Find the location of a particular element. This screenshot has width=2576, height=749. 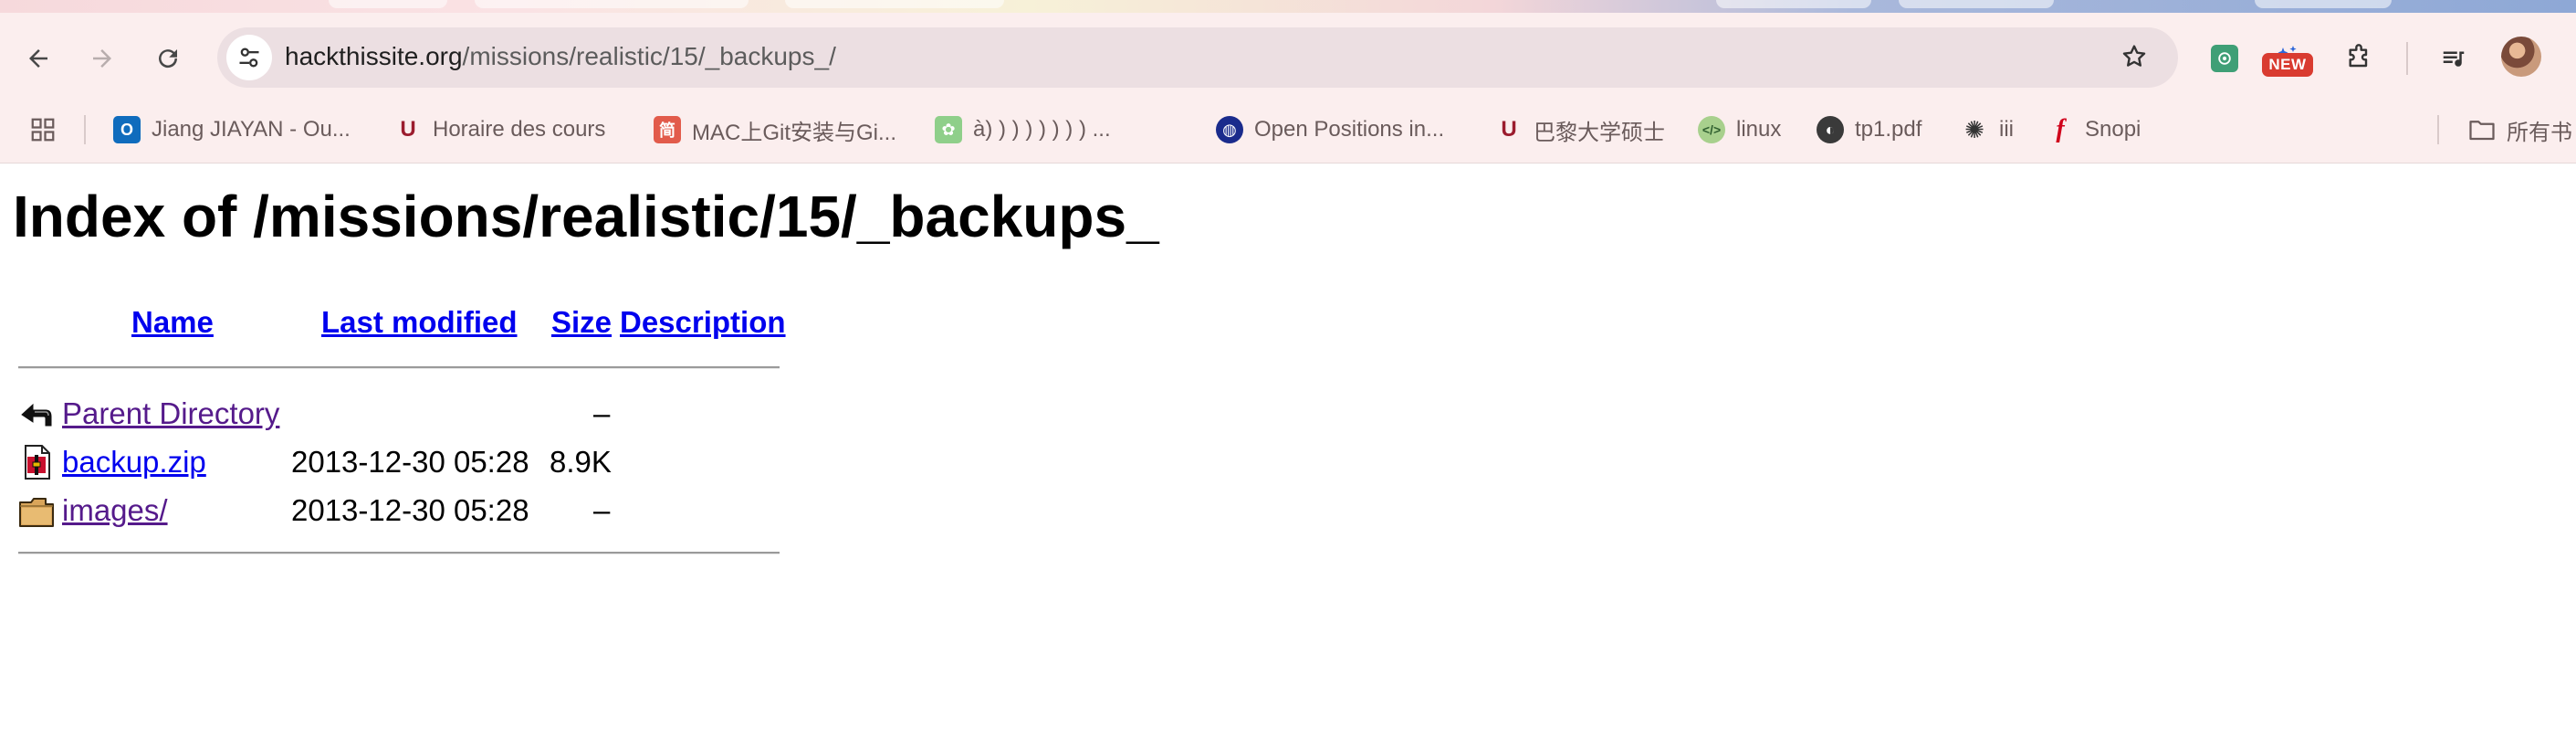

chatgpt-extension-icon is located at coordinates (2224, 59).